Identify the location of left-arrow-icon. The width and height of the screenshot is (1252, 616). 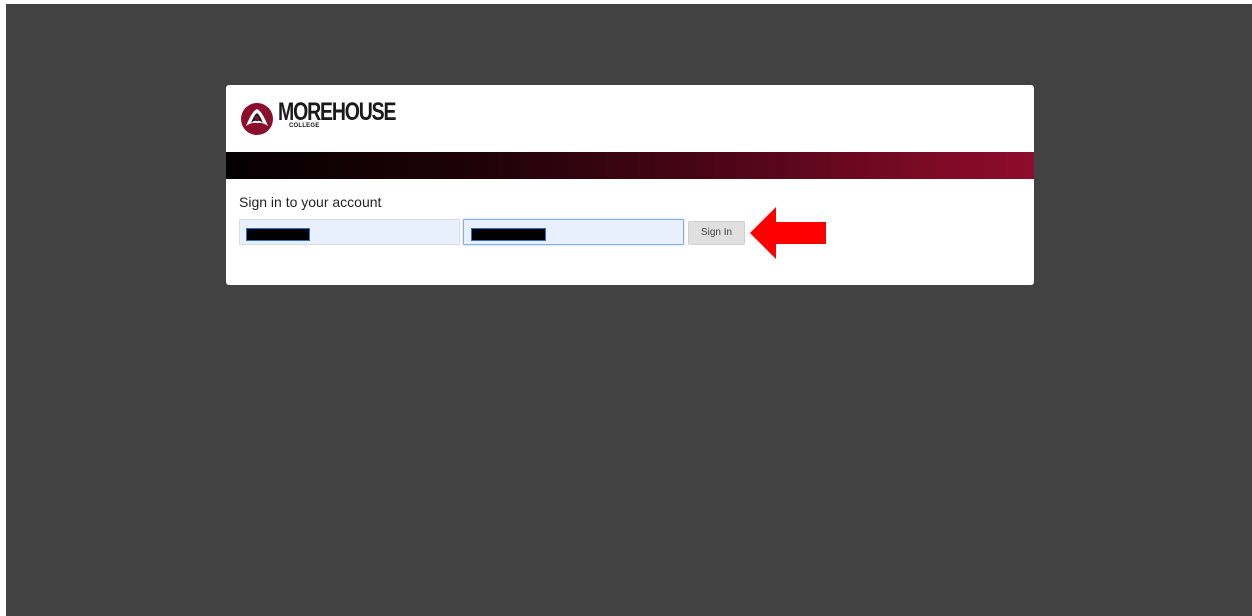
(788, 233).